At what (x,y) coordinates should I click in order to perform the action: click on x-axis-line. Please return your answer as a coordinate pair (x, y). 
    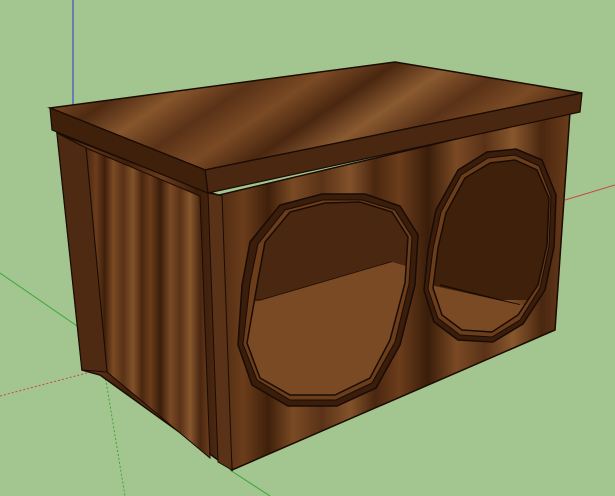
    Looking at the image, I should click on (589, 192).